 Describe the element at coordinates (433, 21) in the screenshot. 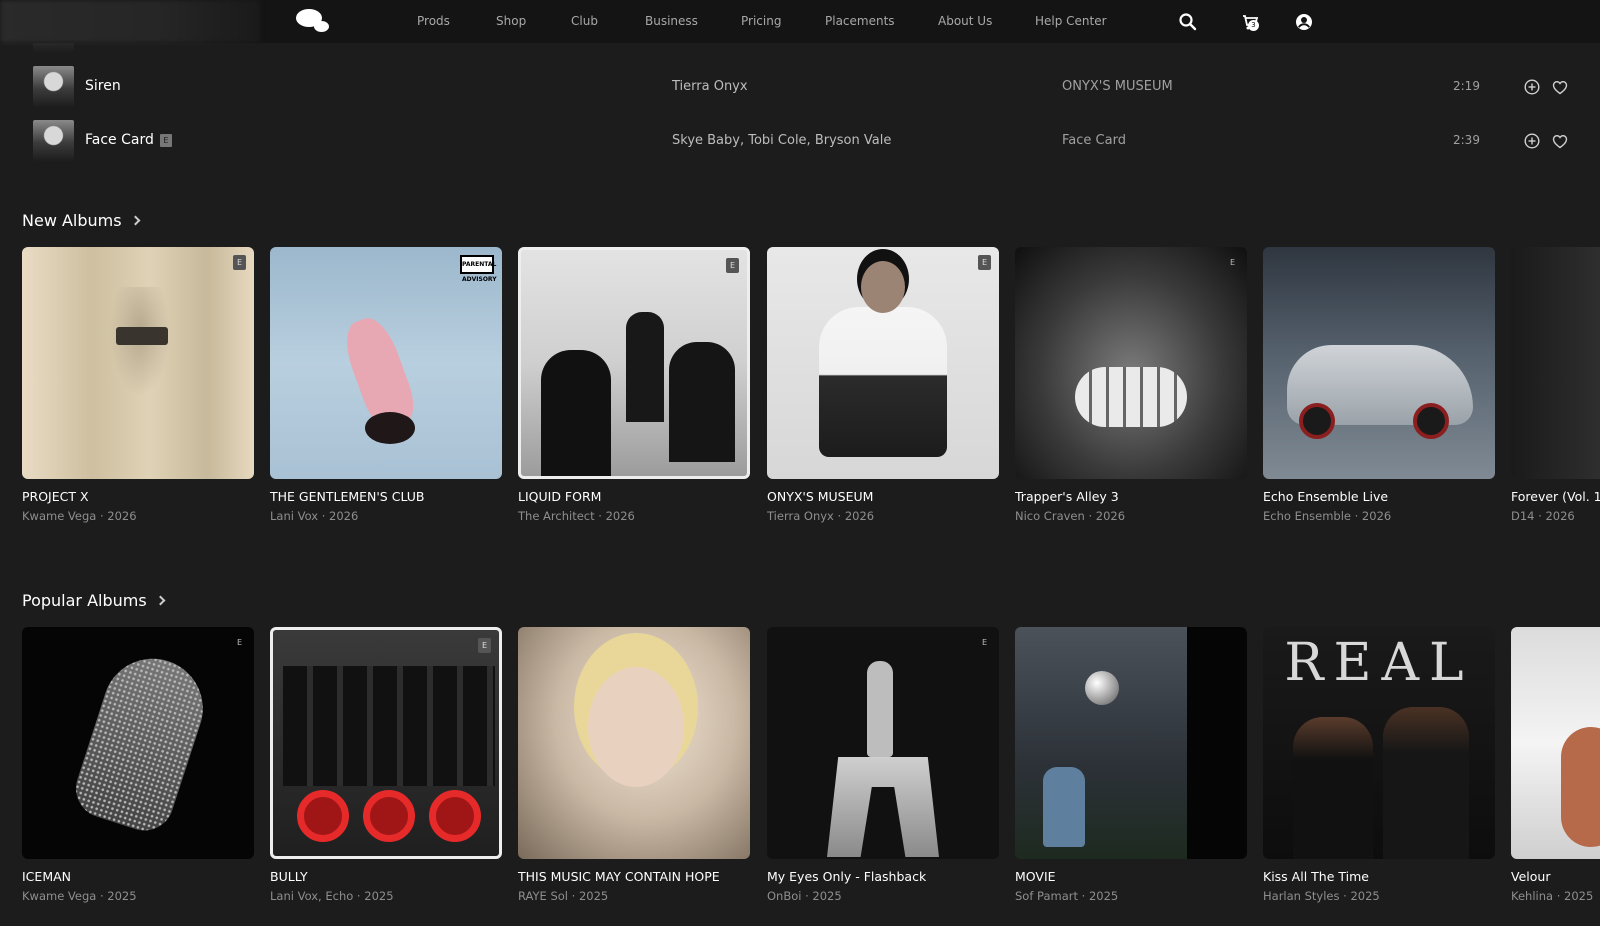

I see `nav-link-prods: Prods` at that location.